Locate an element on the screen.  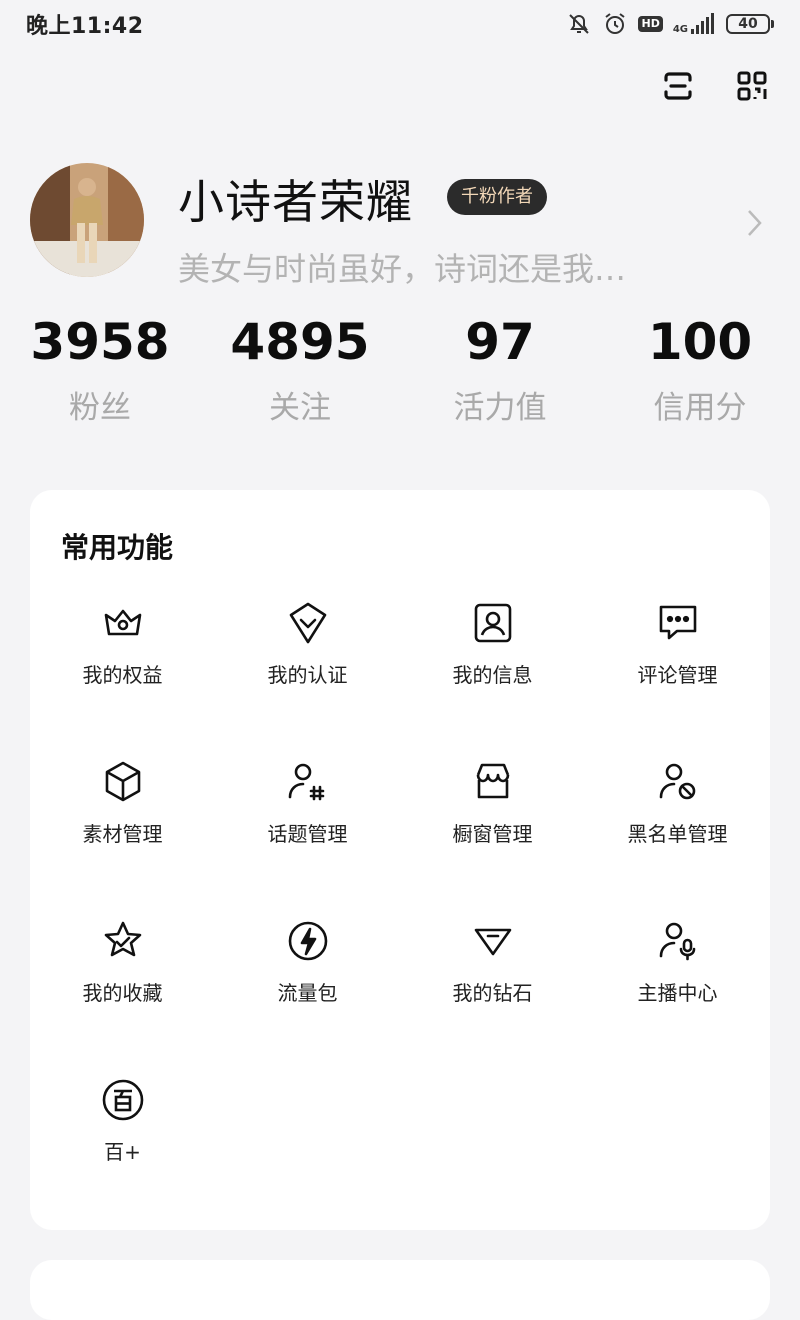
qr-code-icon is located at coordinates (752, 88).